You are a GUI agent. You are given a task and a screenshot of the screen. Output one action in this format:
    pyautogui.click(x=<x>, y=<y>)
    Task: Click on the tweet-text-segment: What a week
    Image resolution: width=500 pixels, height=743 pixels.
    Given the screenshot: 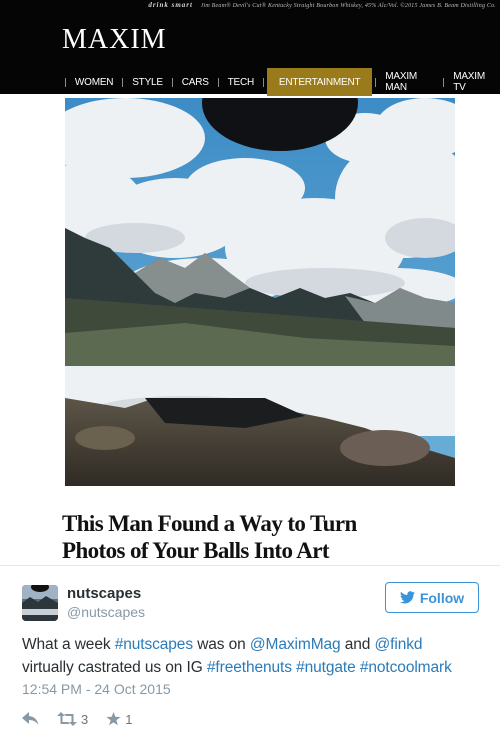 What is the action you would take?
    pyautogui.click(x=68, y=644)
    